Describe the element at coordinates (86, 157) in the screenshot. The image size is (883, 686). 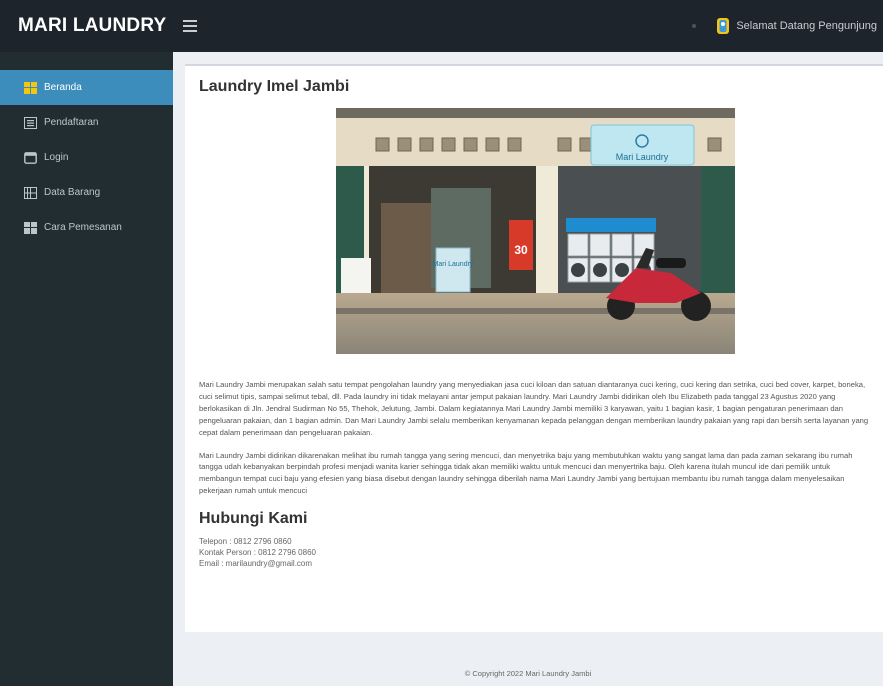
I see `sidebar-item-login: Login` at that location.